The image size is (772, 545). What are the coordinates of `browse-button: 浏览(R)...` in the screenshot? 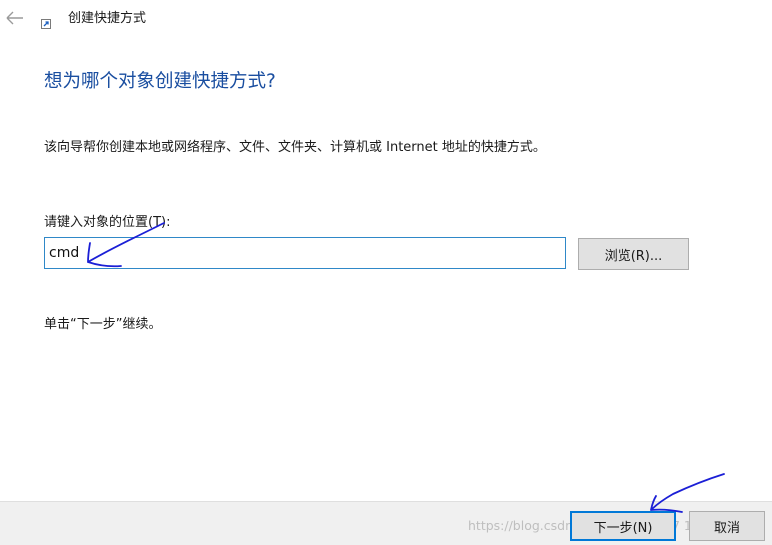 It's located at (633, 254).